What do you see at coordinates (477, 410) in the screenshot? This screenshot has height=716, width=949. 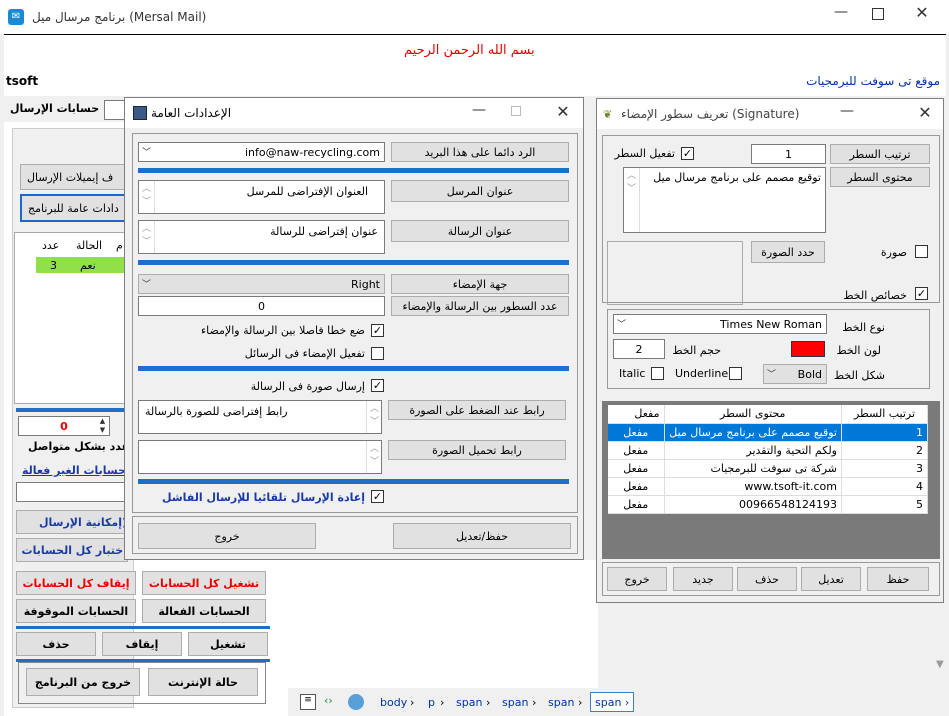 I see `image-click-link-label: رابط عند الضغط على الصورة` at bounding box center [477, 410].